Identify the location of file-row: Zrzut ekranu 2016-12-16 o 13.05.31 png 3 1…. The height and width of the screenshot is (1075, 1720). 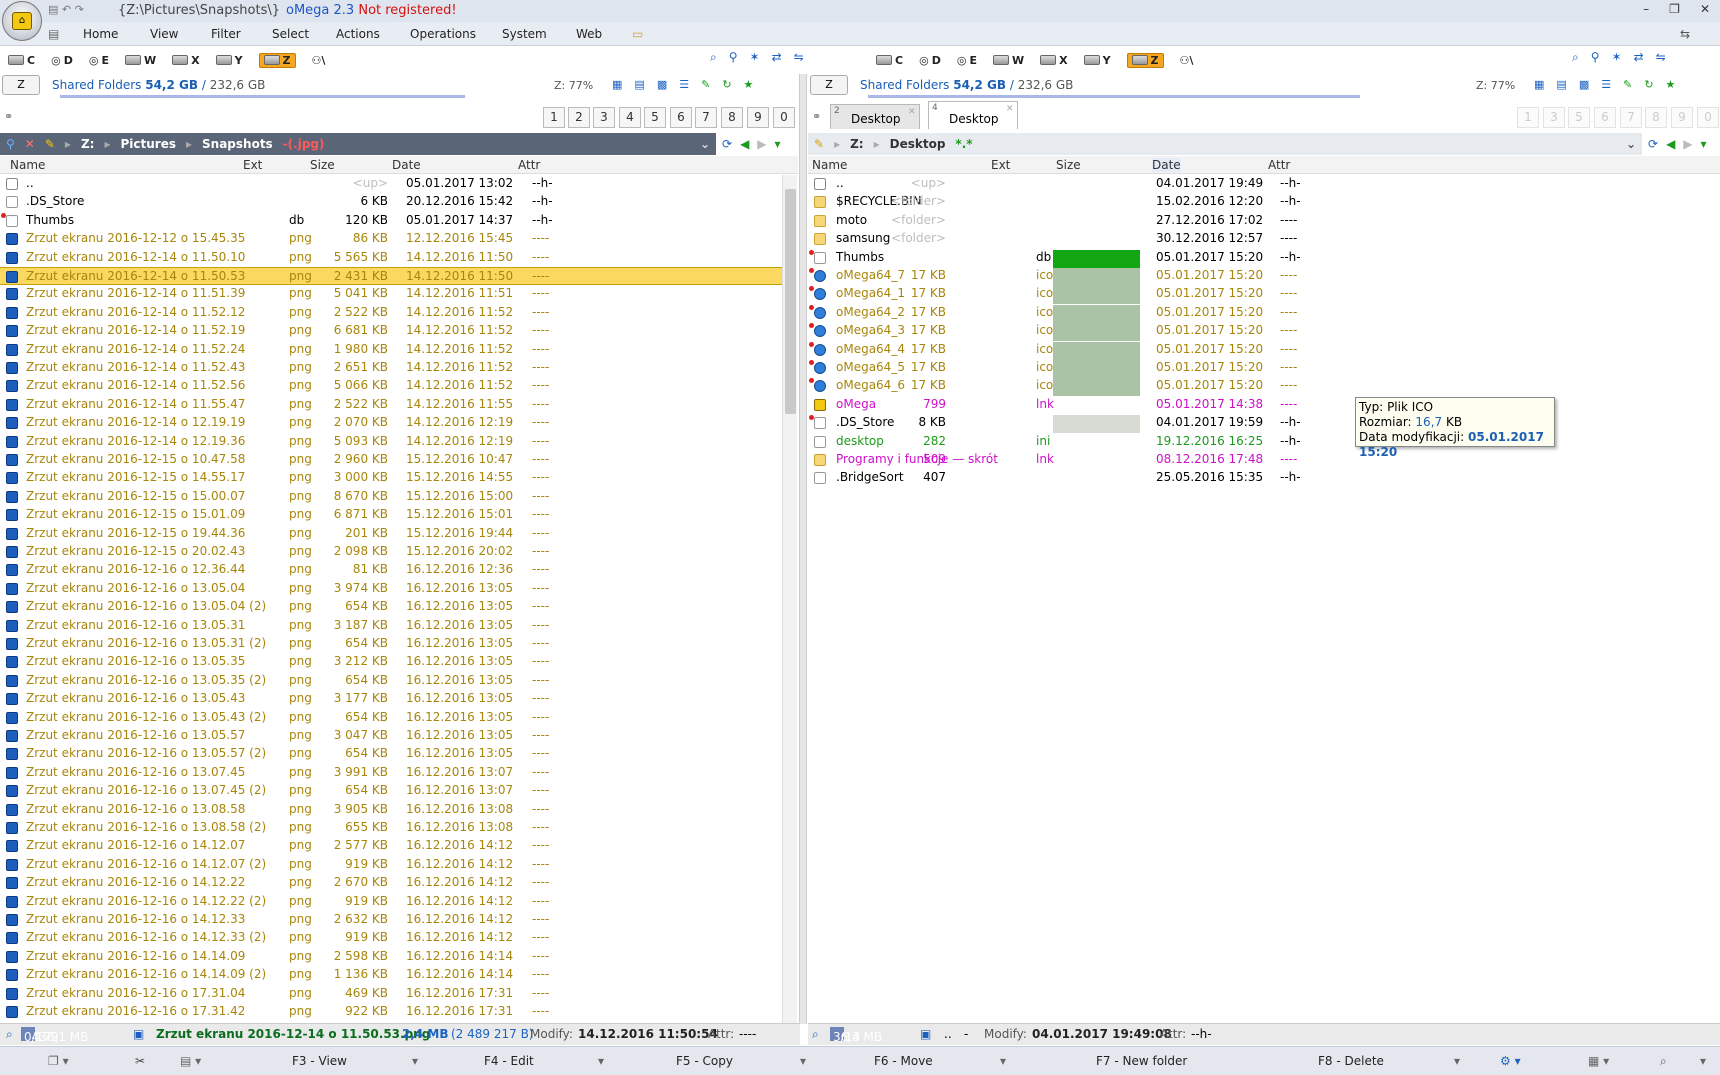
(391, 626).